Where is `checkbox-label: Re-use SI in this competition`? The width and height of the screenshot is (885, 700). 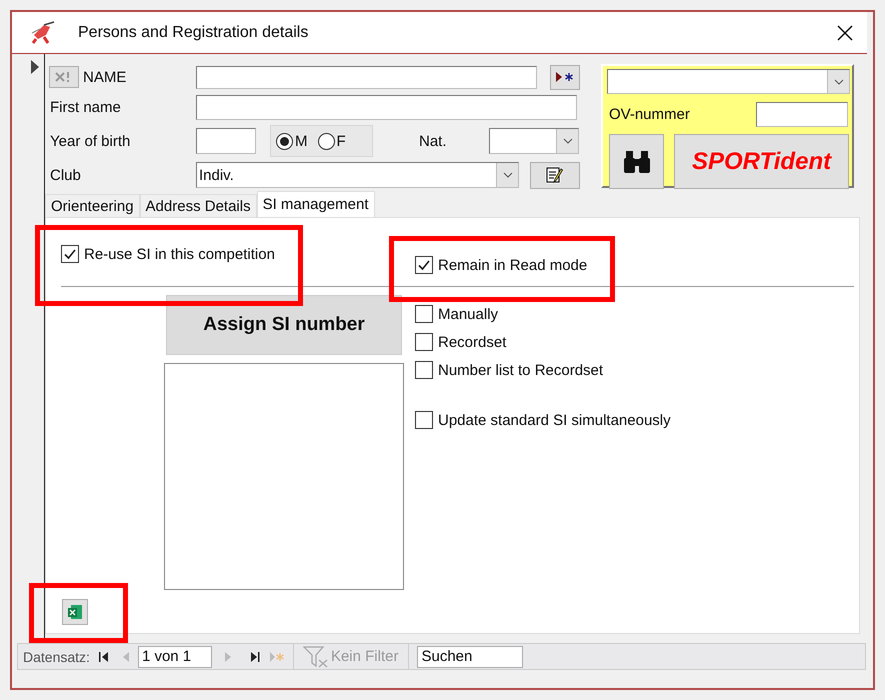
checkbox-label: Re-use SI in this competition is located at coordinates (179, 254).